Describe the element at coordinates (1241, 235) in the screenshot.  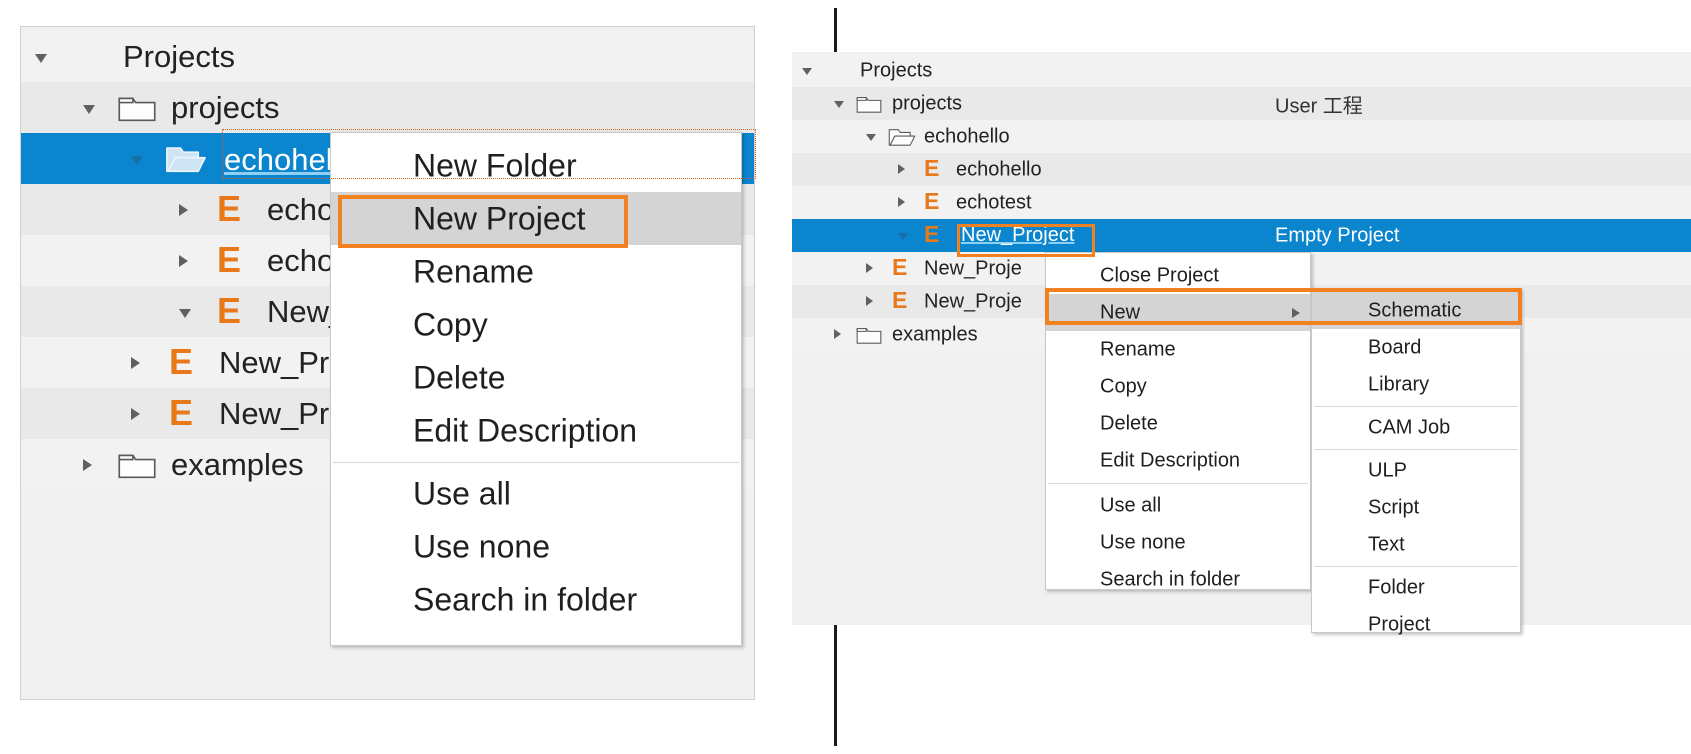
I see `tree-row: E New_Project Empty Project` at that location.